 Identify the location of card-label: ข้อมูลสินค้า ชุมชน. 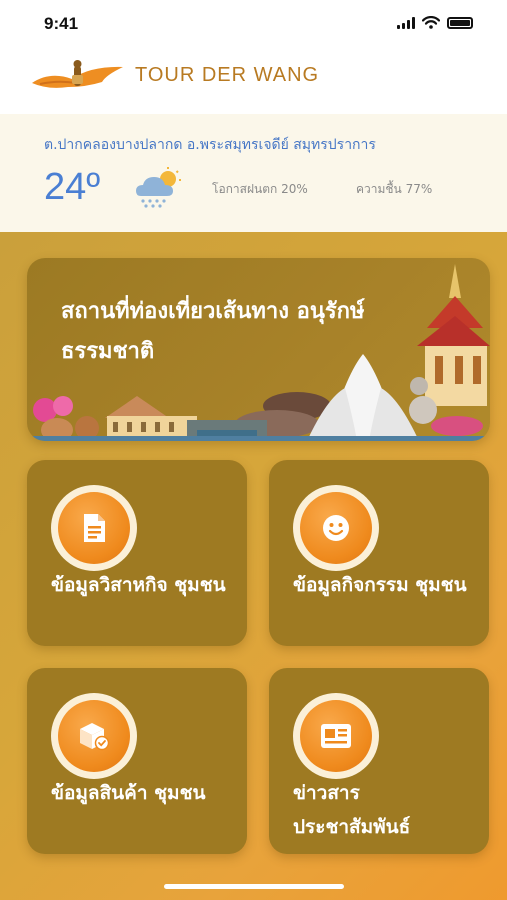
(128, 793).